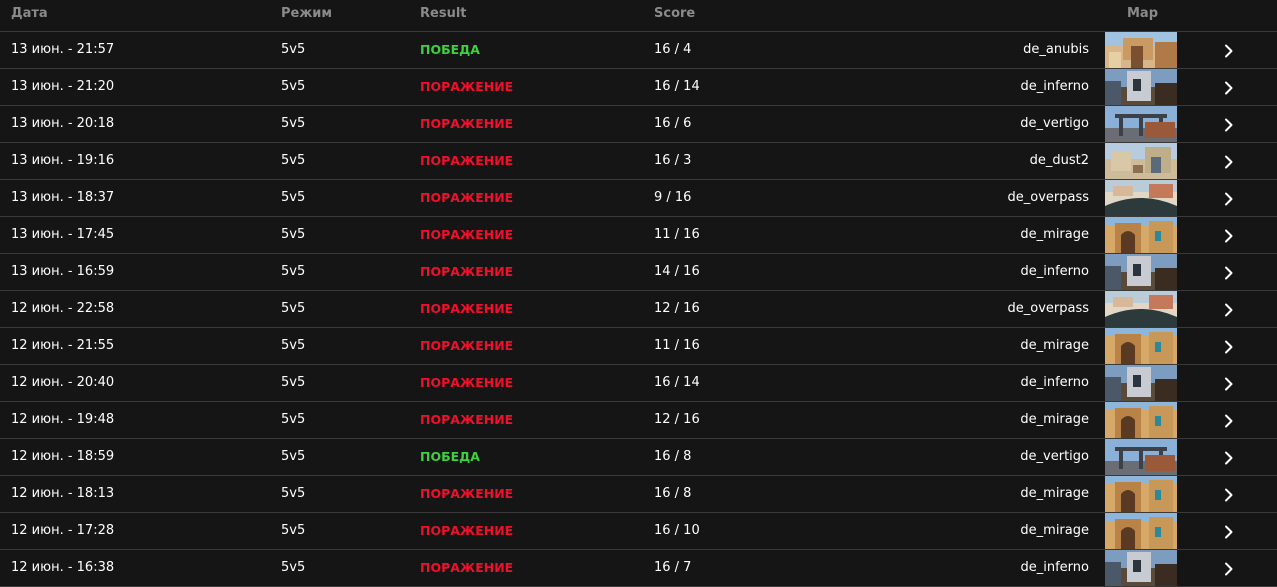  Describe the element at coordinates (673, 49) in the screenshot. I see `match-score: 16 / 4` at that location.